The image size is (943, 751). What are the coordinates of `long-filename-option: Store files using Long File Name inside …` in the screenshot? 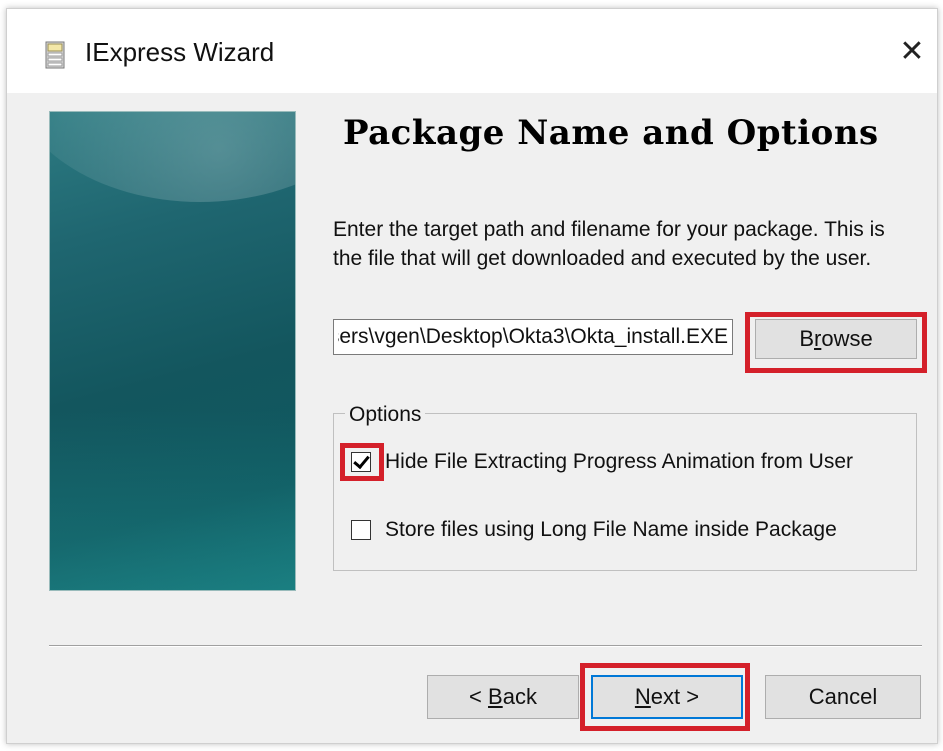 It's located at (594, 530).